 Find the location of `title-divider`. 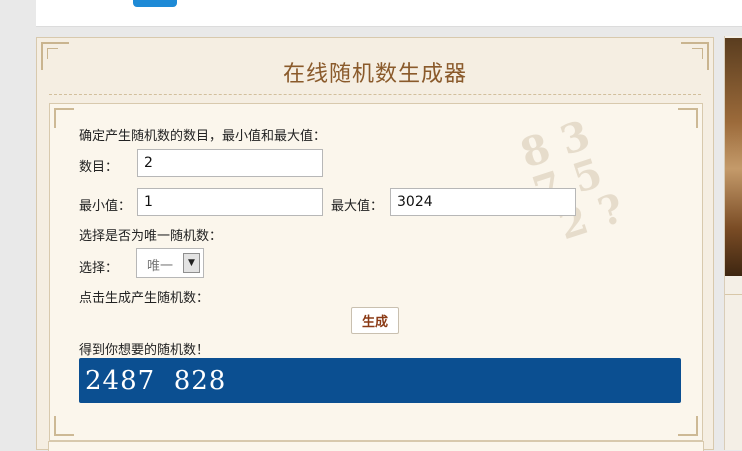

title-divider is located at coordinates (375, 94).